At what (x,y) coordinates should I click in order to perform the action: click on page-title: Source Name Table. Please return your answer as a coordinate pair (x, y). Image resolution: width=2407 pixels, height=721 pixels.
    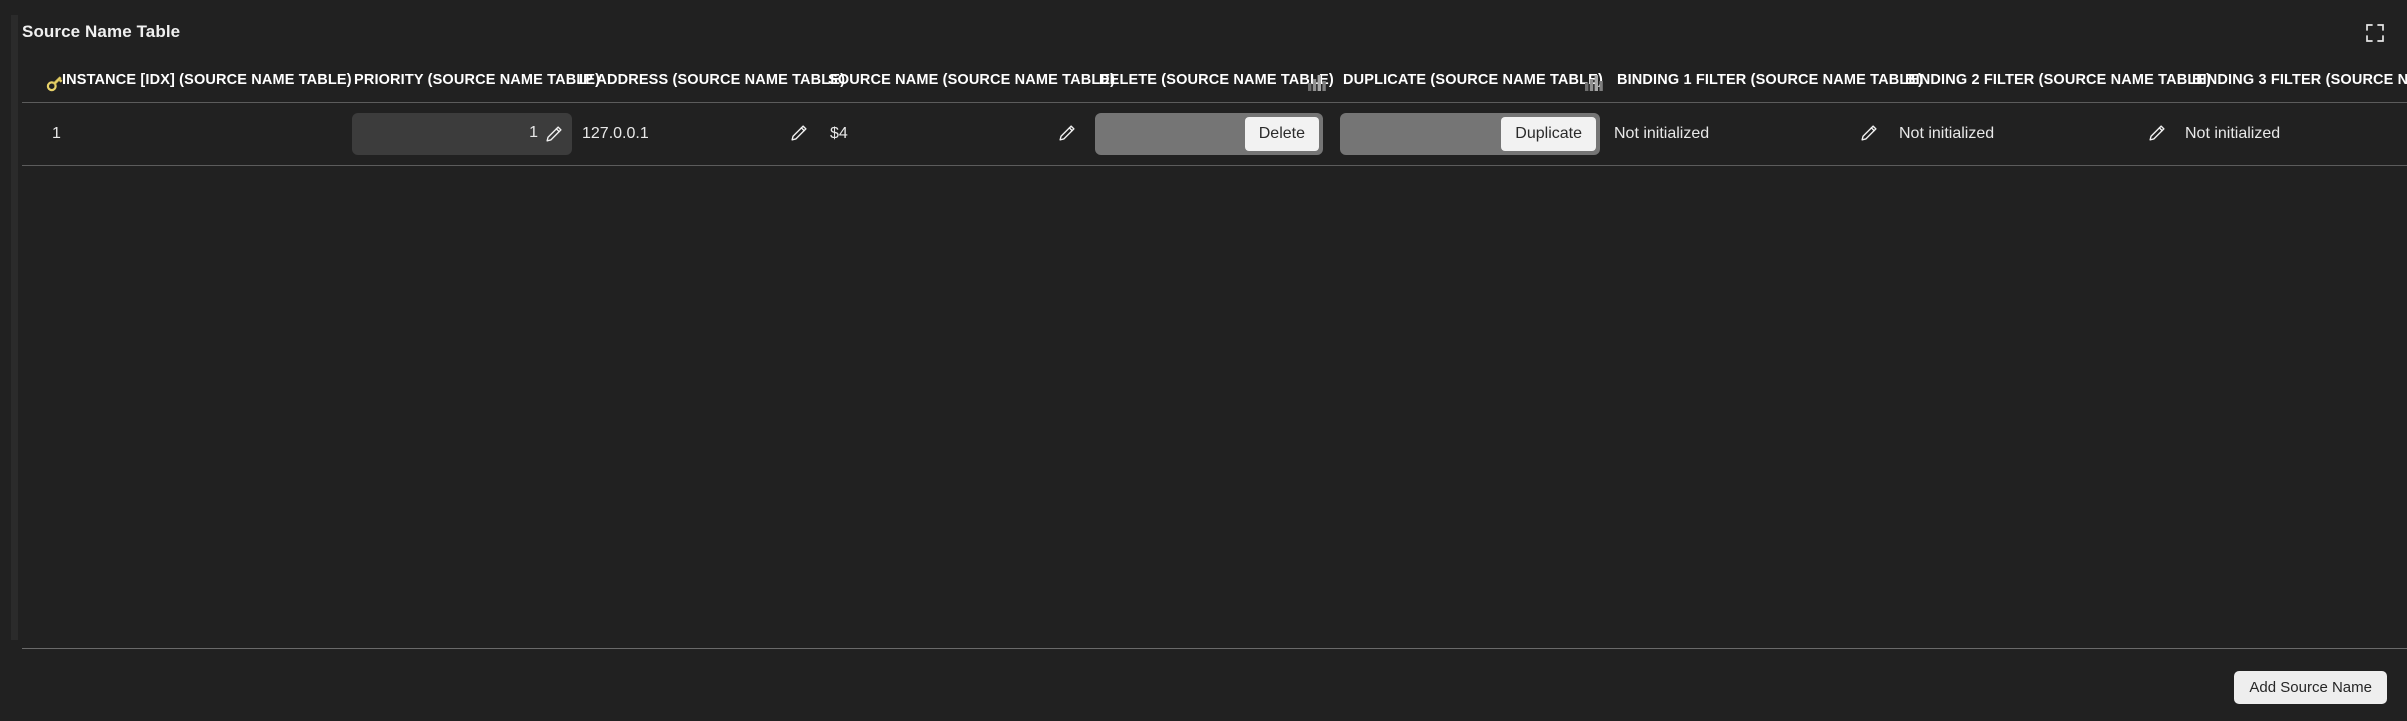
    Looking at the image, I should click on (101, 31).